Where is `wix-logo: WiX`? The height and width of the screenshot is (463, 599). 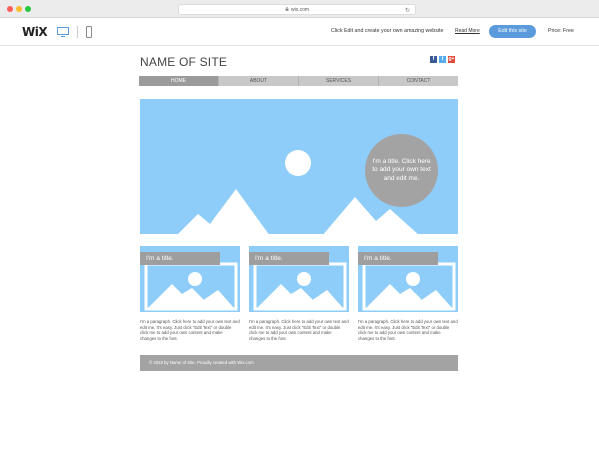
wix-logo: WiX is located at coordinates (35, 32).